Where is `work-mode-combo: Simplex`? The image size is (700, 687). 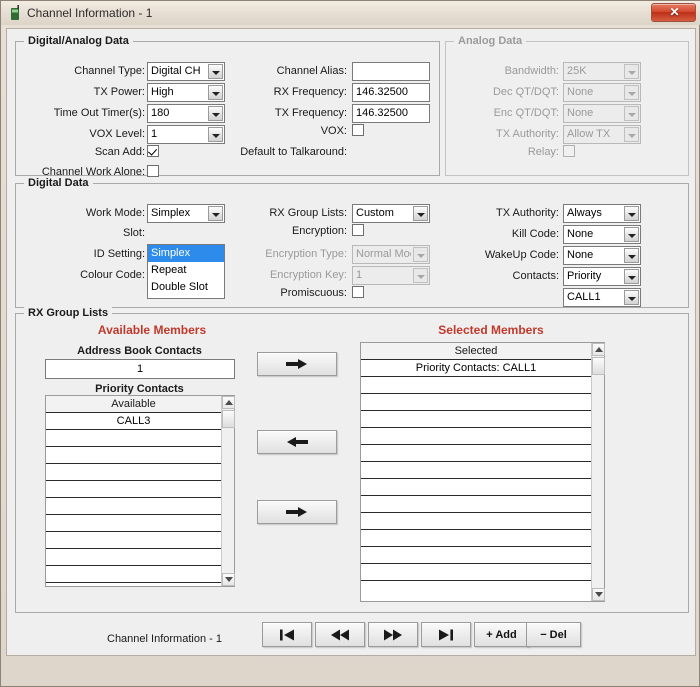
work-mode-combo: Simplex is located at coordinates (186, 213).